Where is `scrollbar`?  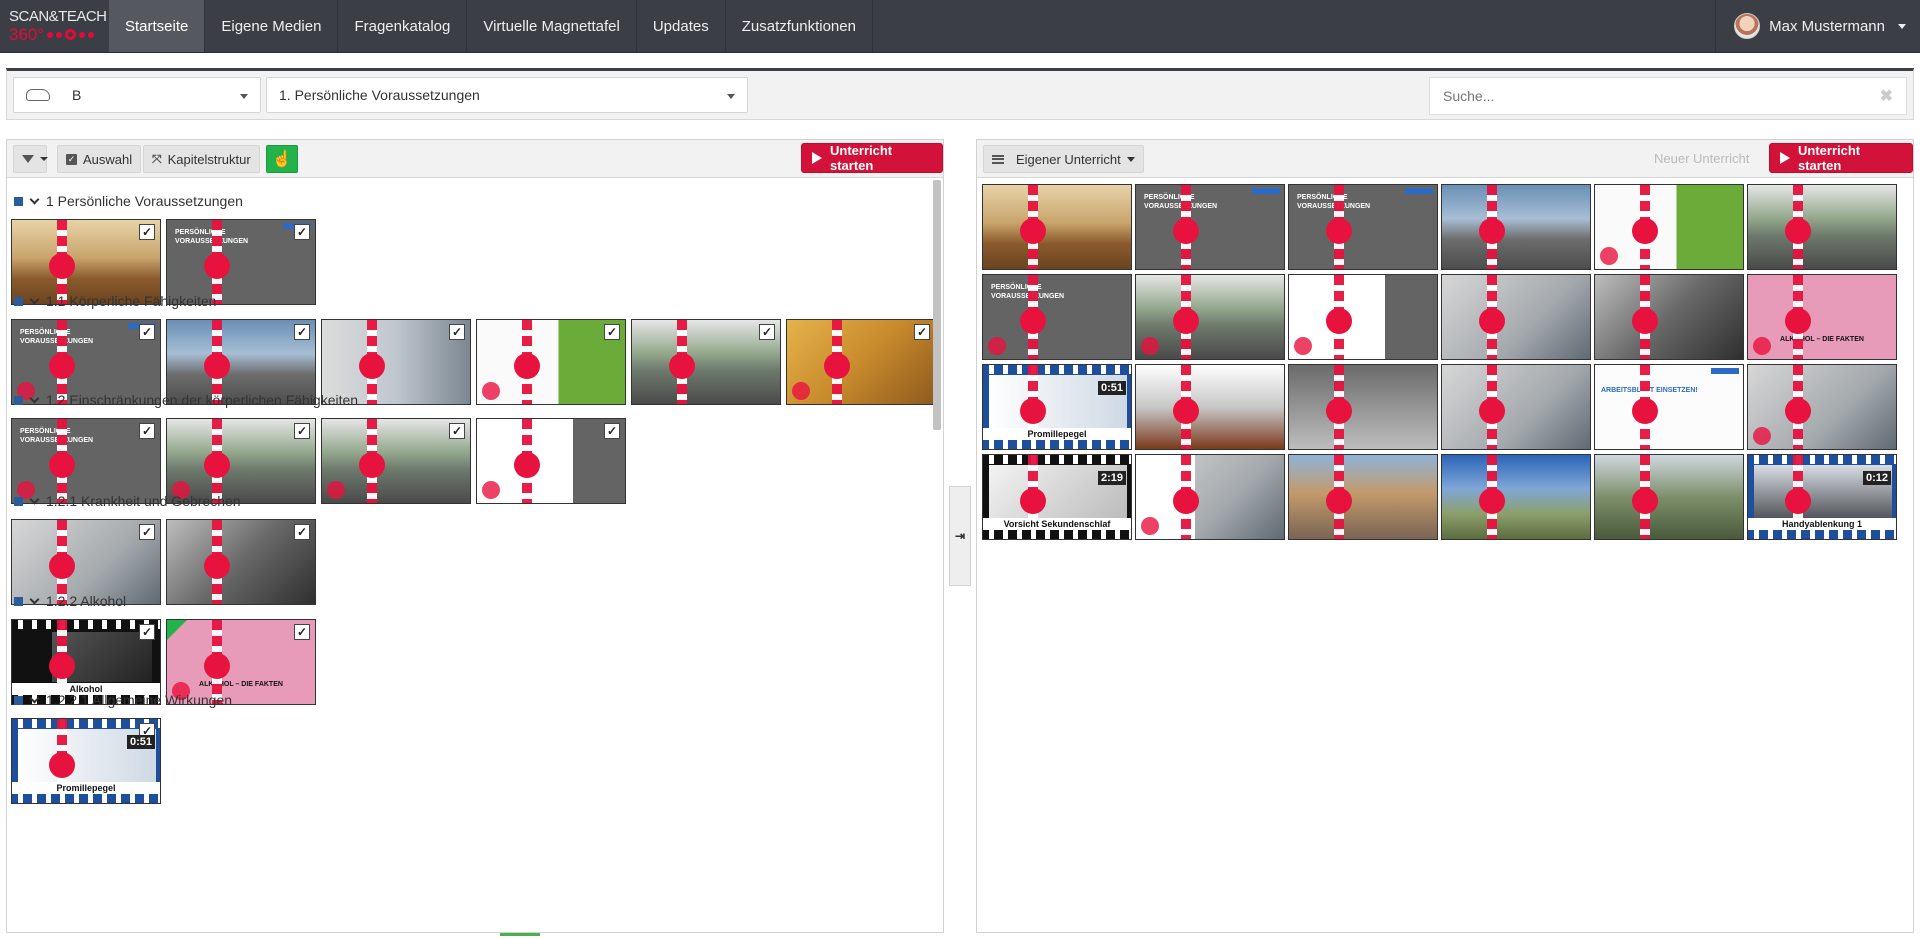
scrollbar is located at coordinates (937, 305).